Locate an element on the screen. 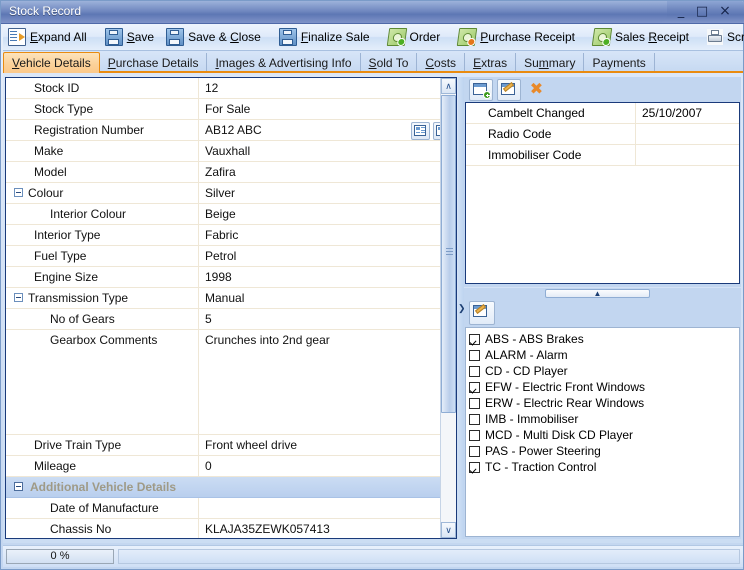  tab-summary: Summary is located at coordinates (550, 63).